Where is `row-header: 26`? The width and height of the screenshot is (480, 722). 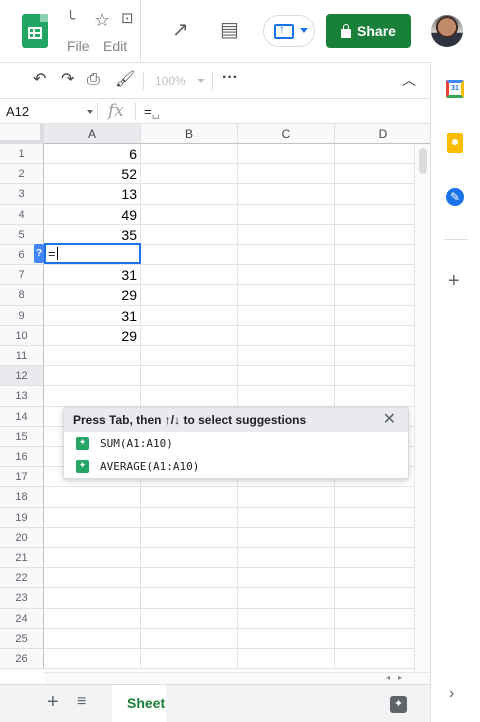
row-header: 26 is located at coordinates (22, 659).